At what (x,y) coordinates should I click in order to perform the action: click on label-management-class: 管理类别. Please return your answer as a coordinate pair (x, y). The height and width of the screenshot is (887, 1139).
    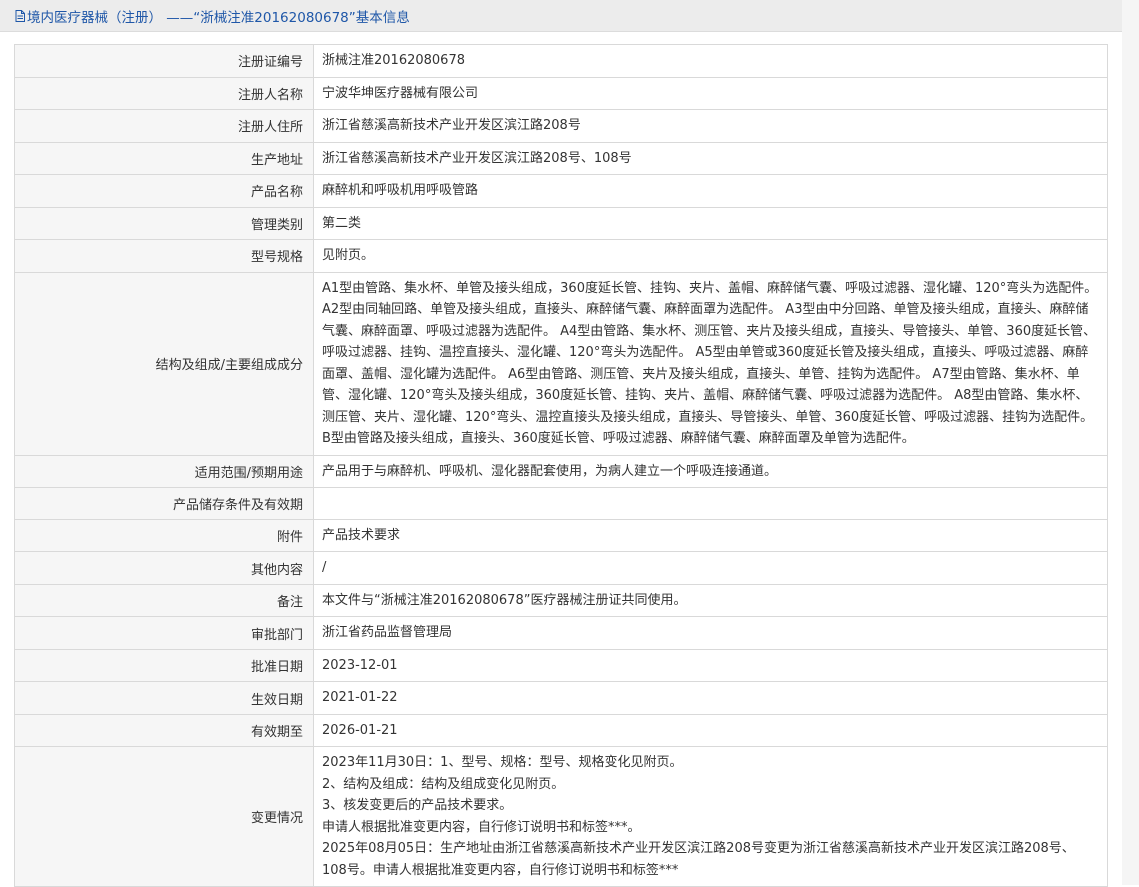
    Looking at the image, I should click on (164, 223).